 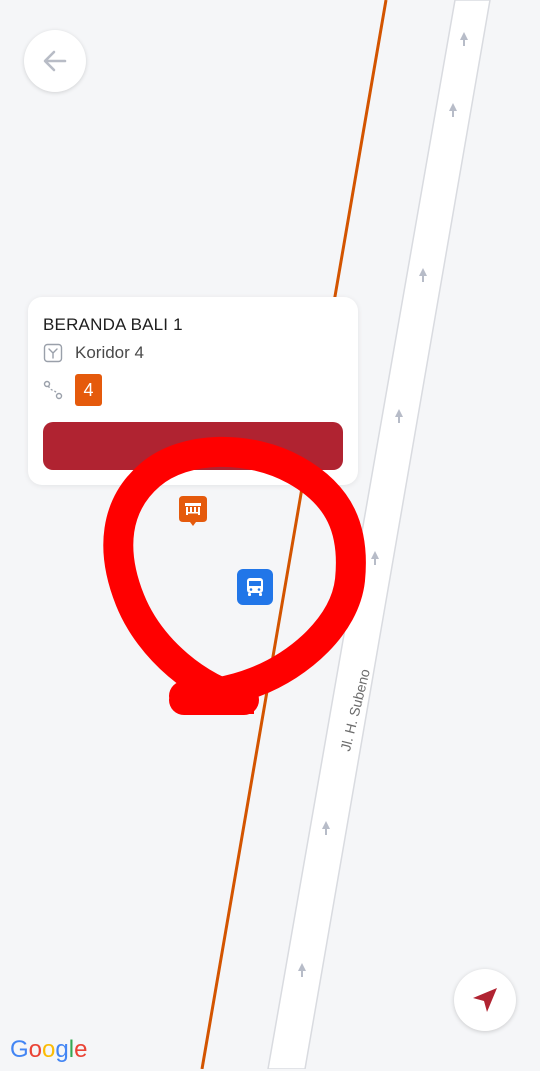 What do you see at coordinates (193, 446) in the screenshot?
I see `stop-action-button` at bounding box center [193, 446].